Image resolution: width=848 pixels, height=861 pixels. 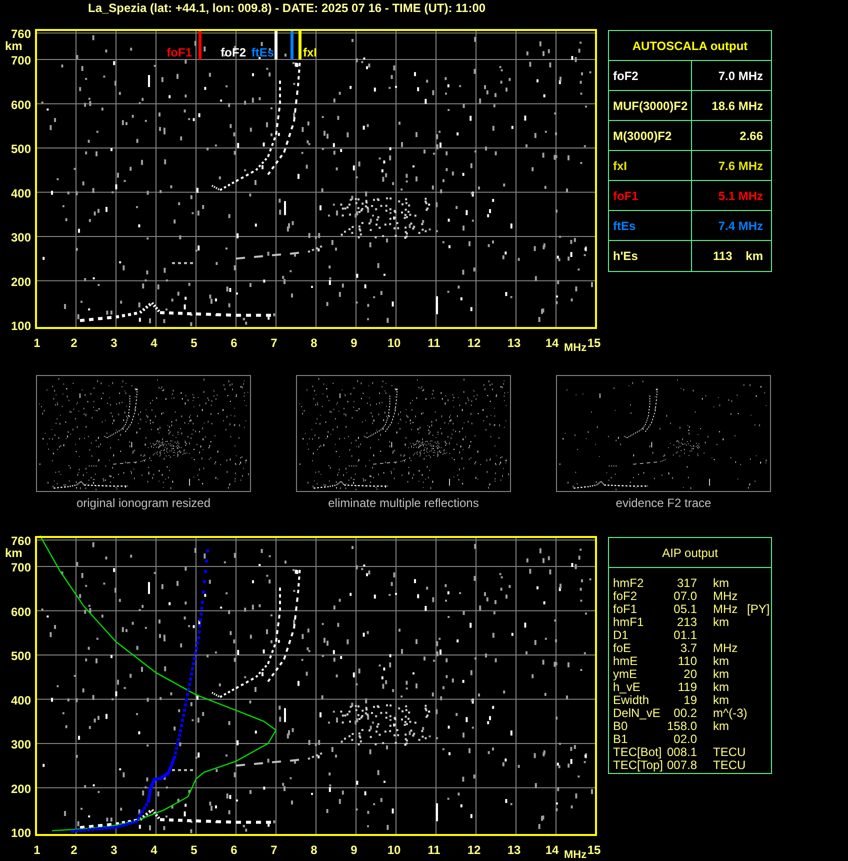 I want to click on parameter-value: 3.7, so click(x=688, y=648).